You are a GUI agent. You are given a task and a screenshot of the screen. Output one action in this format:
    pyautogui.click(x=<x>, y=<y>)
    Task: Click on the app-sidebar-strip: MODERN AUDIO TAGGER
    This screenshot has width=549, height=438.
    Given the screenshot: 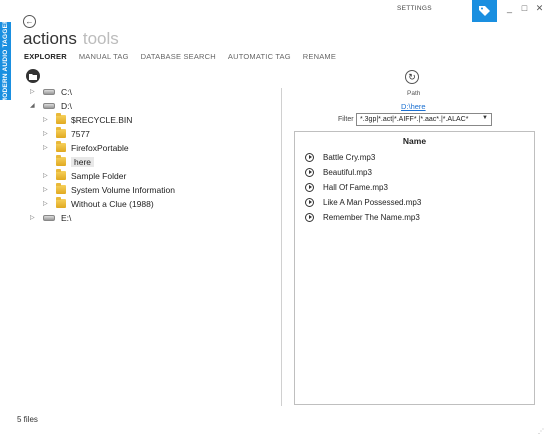 What is the action you would take?
    pyautogui.click(x=5, y=61)
    